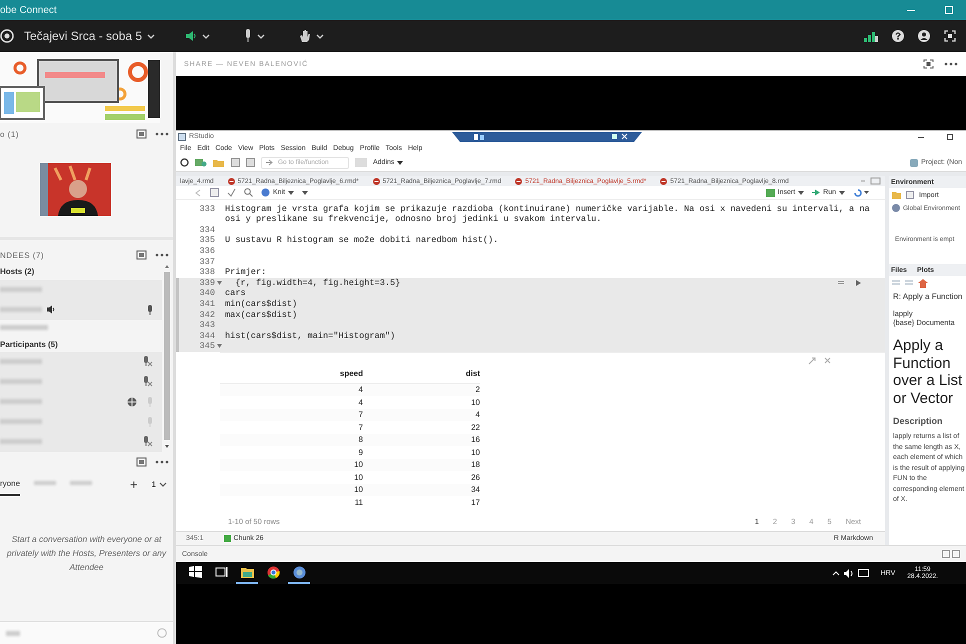 This screenshot has height=644, width=966. Describe the element at coordinates (923, 283) in the screenshot. I see `home-icon` at that location.